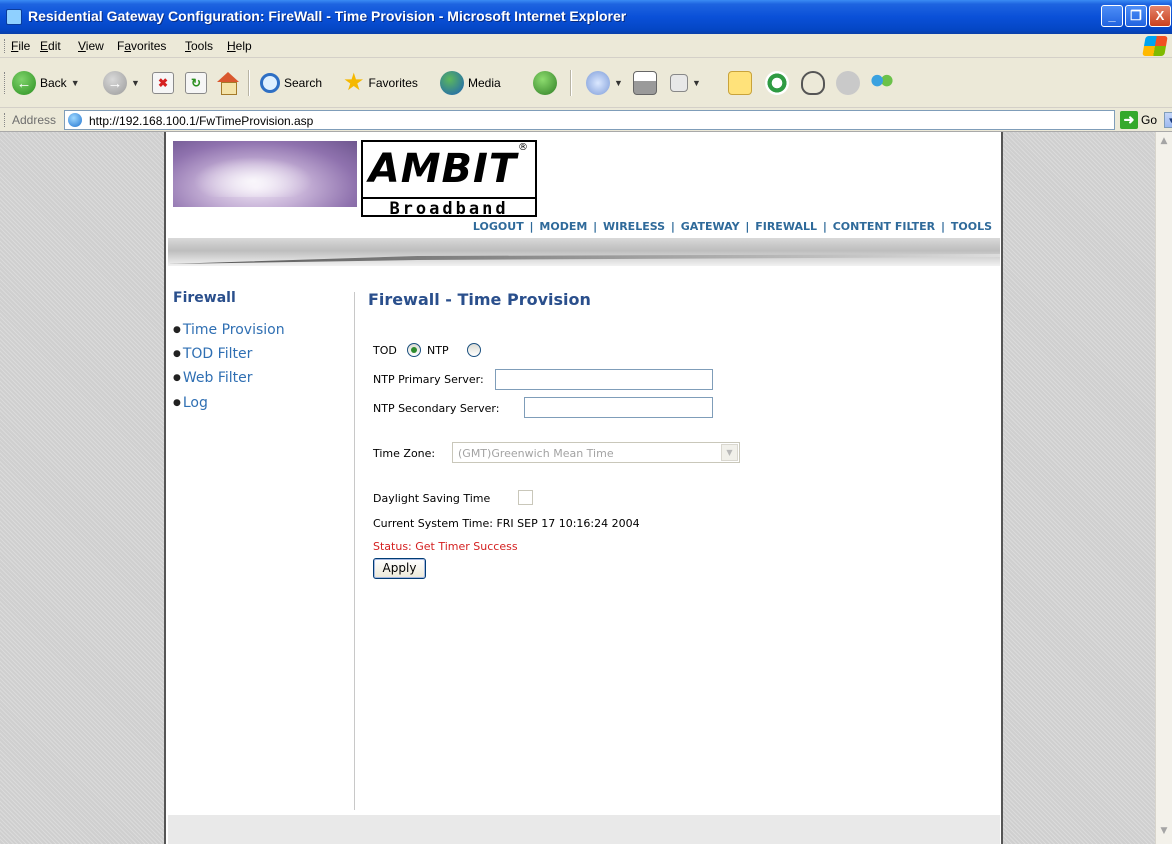 The width and height of the screenshot is (1172, 844). What do you see at coordinates (75, 120) in the screenshot?
I see `ie-page-icon` at bounding box center [75, 120].